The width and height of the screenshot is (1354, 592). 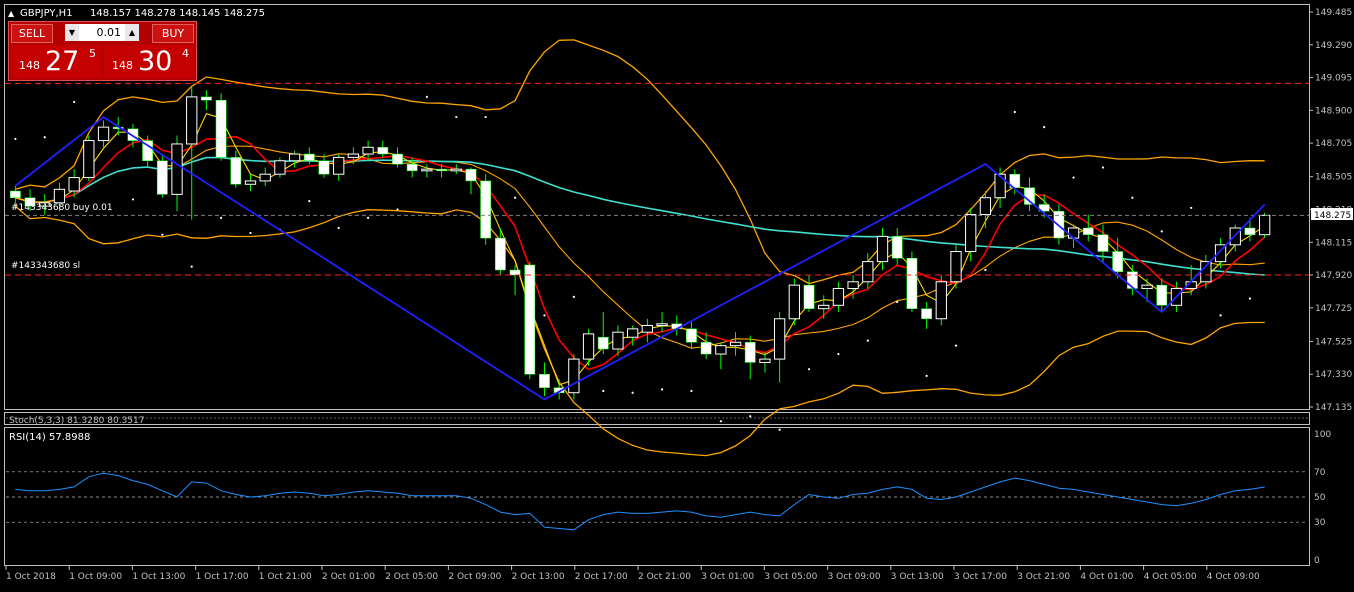 I want to click on buy-price-sup: 4, so click(x=185, y=53).